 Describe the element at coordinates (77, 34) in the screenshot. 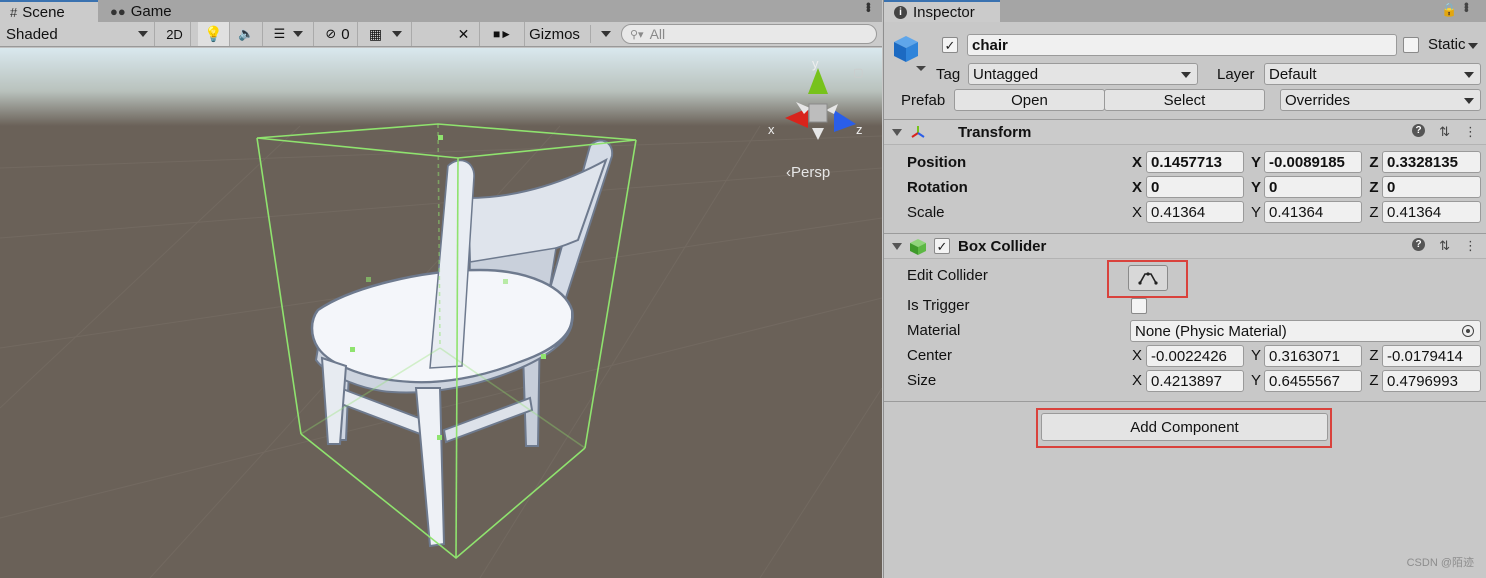

I see `shading-mode-dropdown: Shaded` at that location.